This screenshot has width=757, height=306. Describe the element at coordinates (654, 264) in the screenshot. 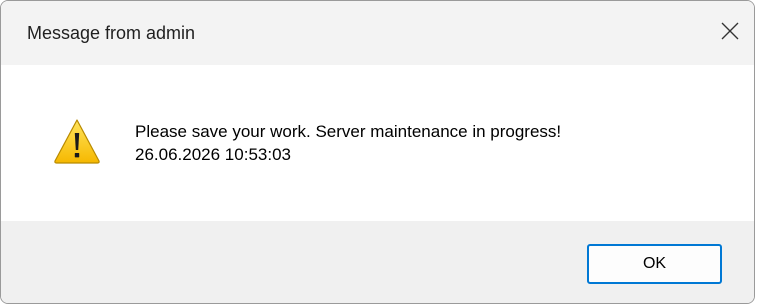

I see `ok-button: OK` at that location.